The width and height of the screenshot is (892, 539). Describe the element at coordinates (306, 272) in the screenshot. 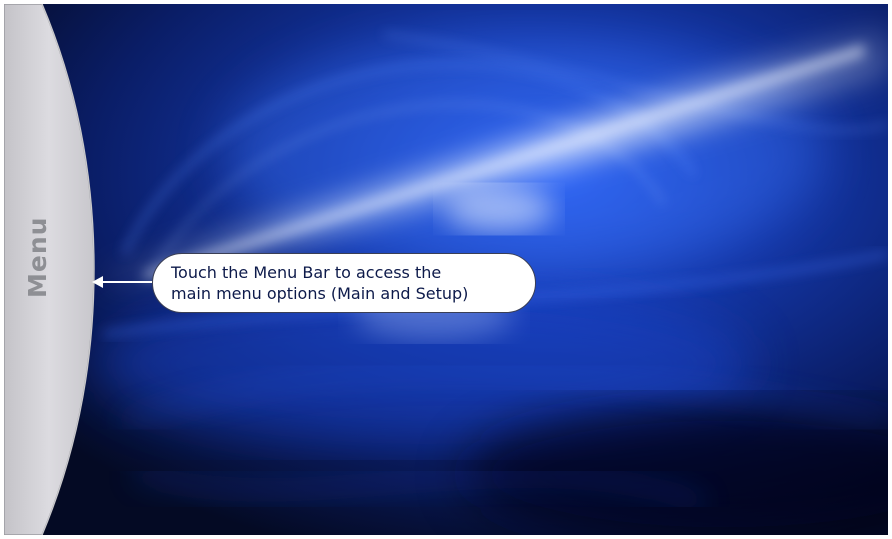

I see `callout-line-1: Touch the Menu Bar to access the` at that location.